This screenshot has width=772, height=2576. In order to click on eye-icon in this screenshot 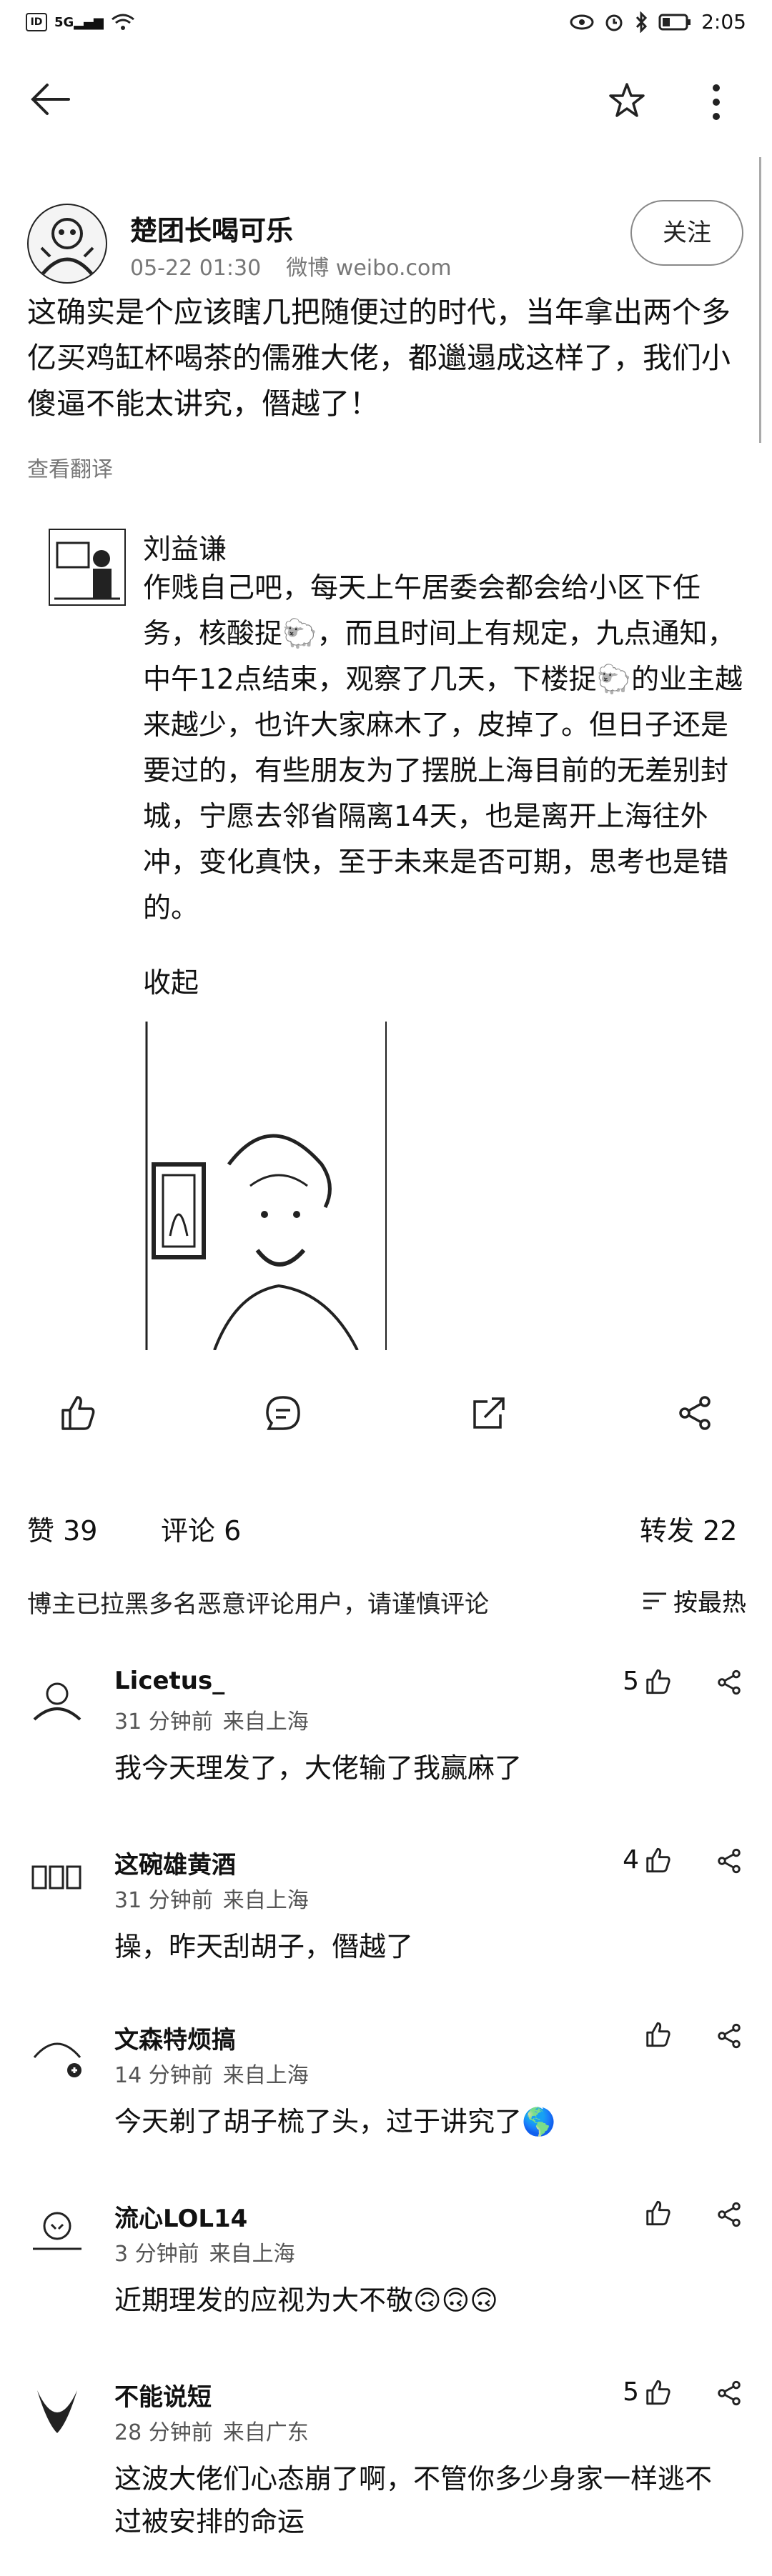, I will do `click(582, 23)`.